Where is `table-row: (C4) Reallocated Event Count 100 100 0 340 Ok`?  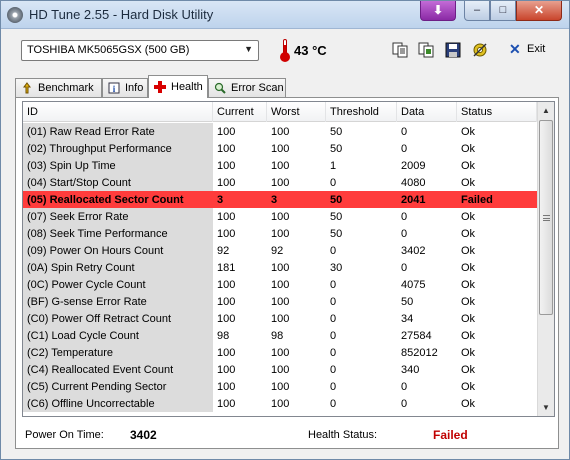
table-row: (C4) Reallocated Event Count 100 100 0 340 Ok is located at coordinates (280, 369).